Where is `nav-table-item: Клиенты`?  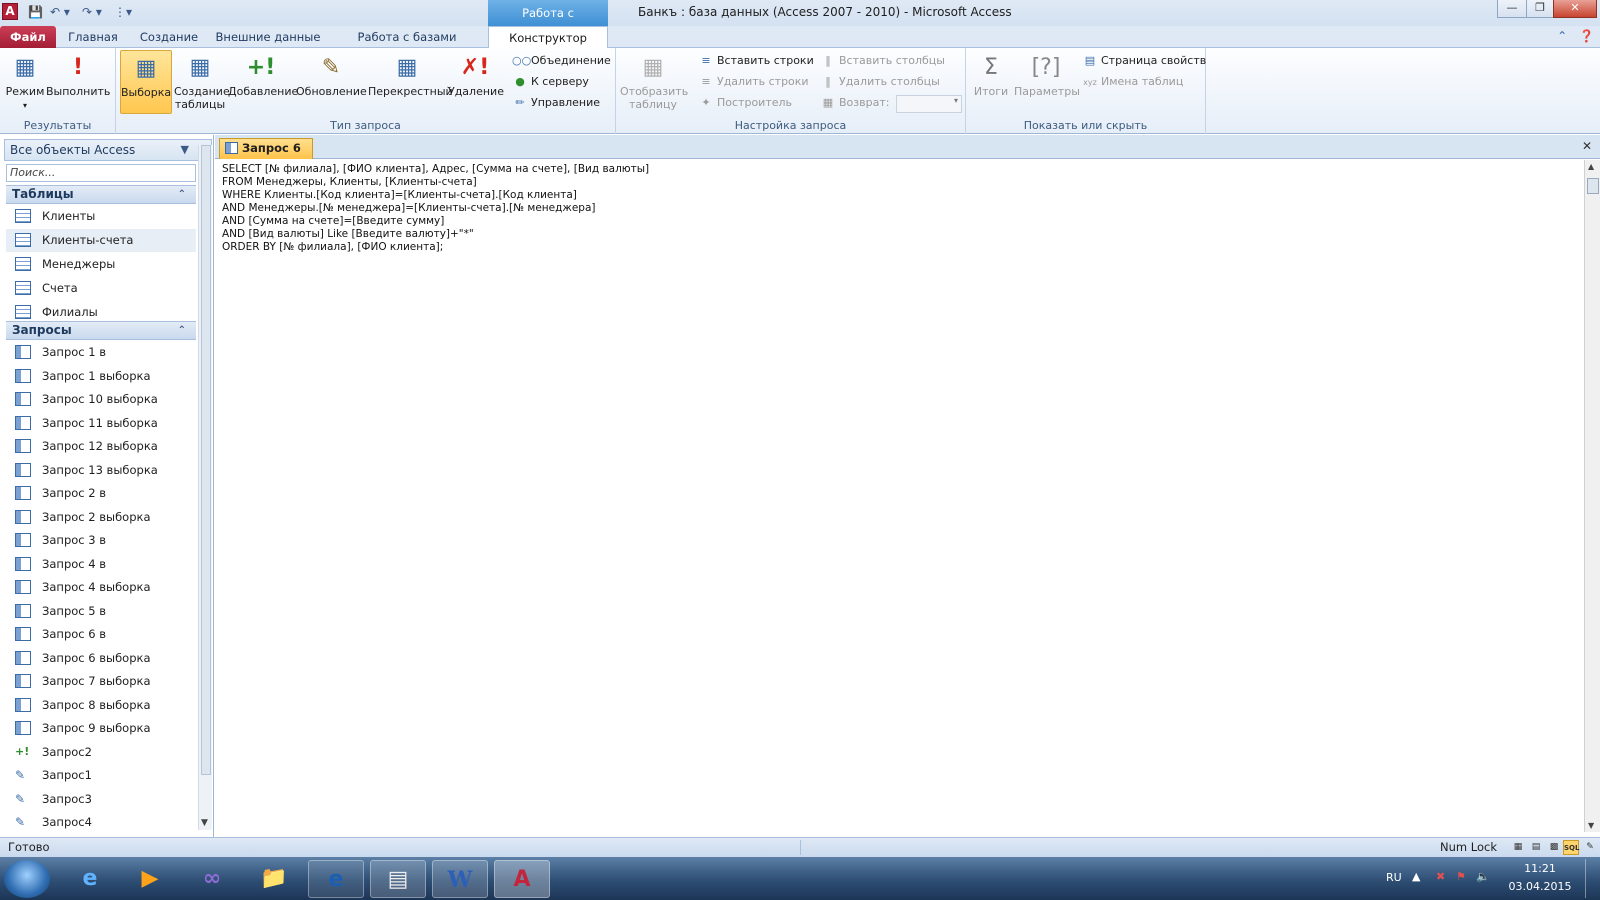
nav-table-item: Клиенты is located at coordinates (101, 216).